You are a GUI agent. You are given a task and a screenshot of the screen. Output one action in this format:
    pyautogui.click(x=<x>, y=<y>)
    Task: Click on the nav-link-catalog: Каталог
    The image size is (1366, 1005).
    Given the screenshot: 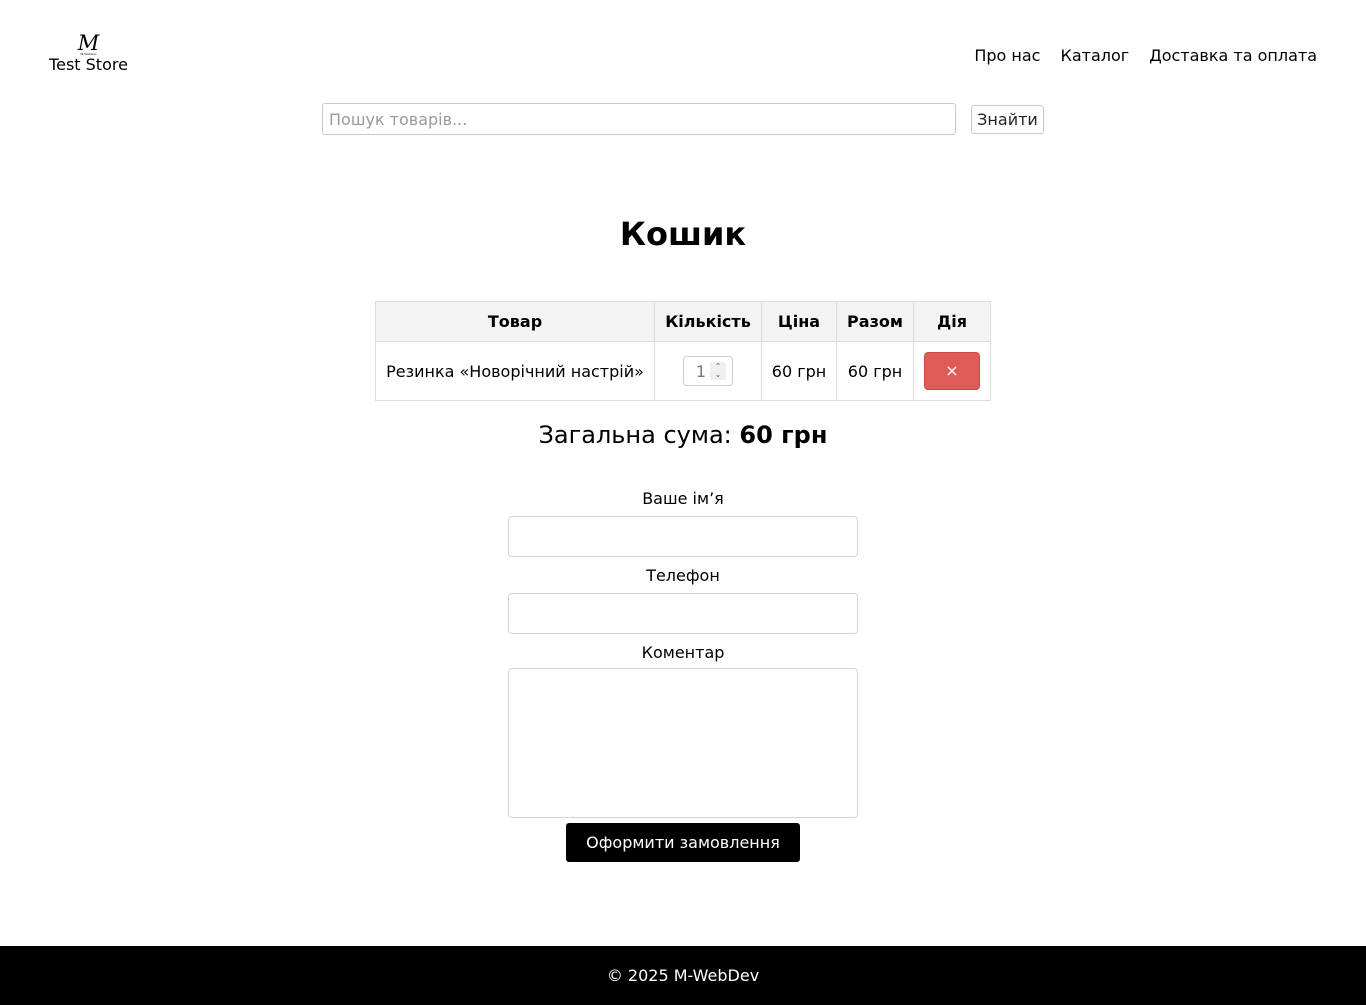 What is the action you would take?
    pyautogui.click(x=1094, y=56)
    